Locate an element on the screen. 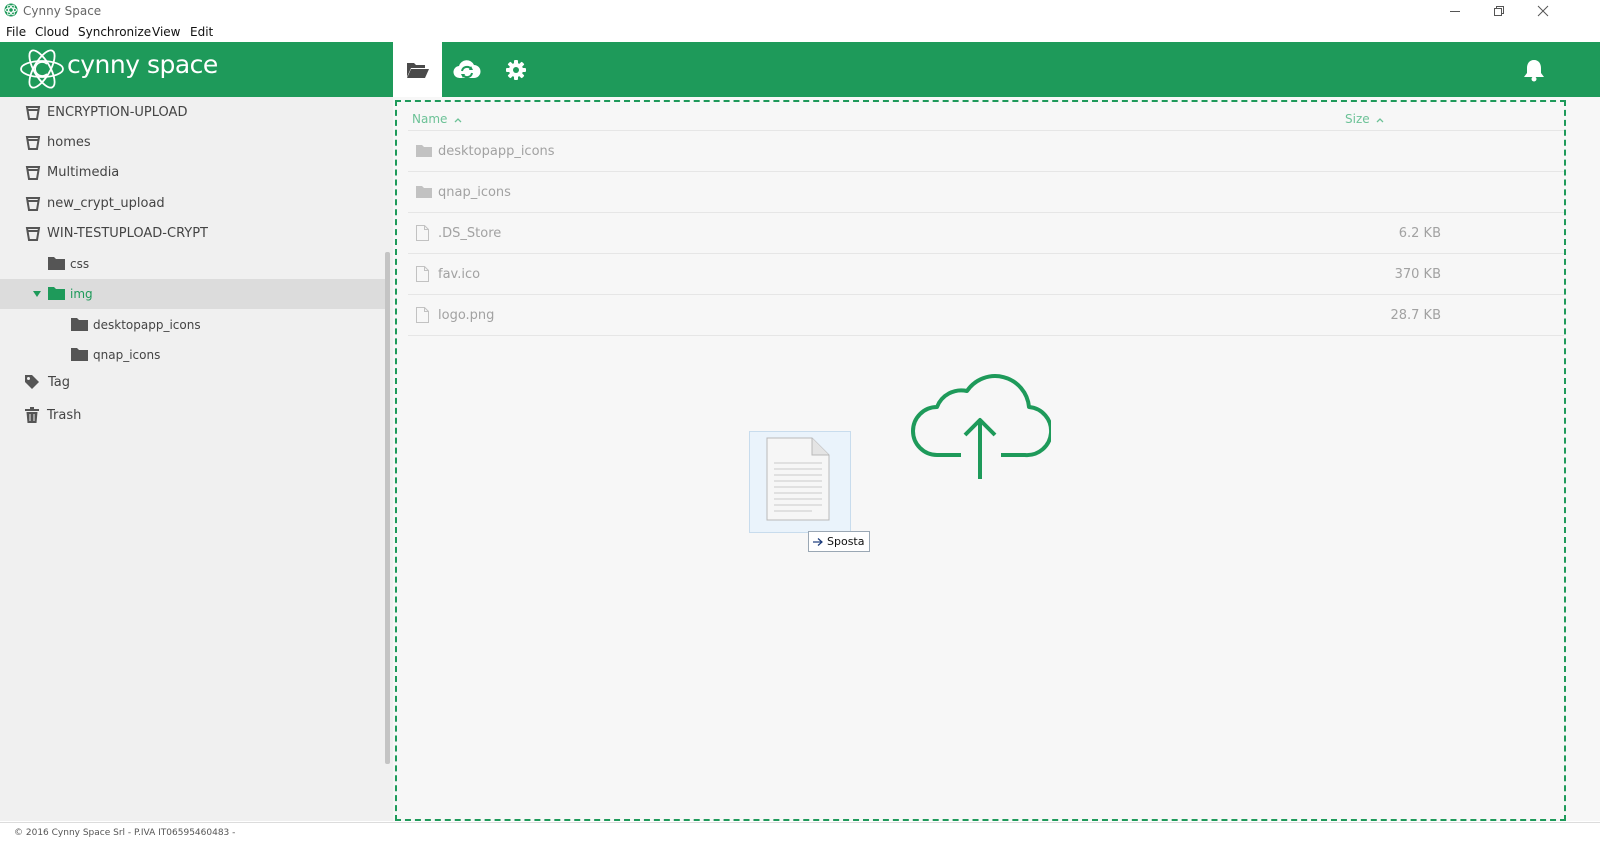 The width and height of the screenshot is (1600, 863). sidebar-item-img: img is located at coordinates (193, 294).